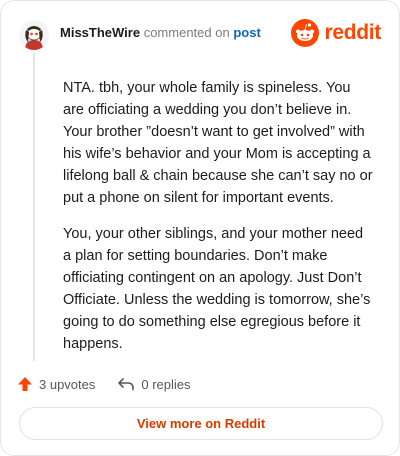  I want to click on replies-button: 0 replies, so click(154, 384).